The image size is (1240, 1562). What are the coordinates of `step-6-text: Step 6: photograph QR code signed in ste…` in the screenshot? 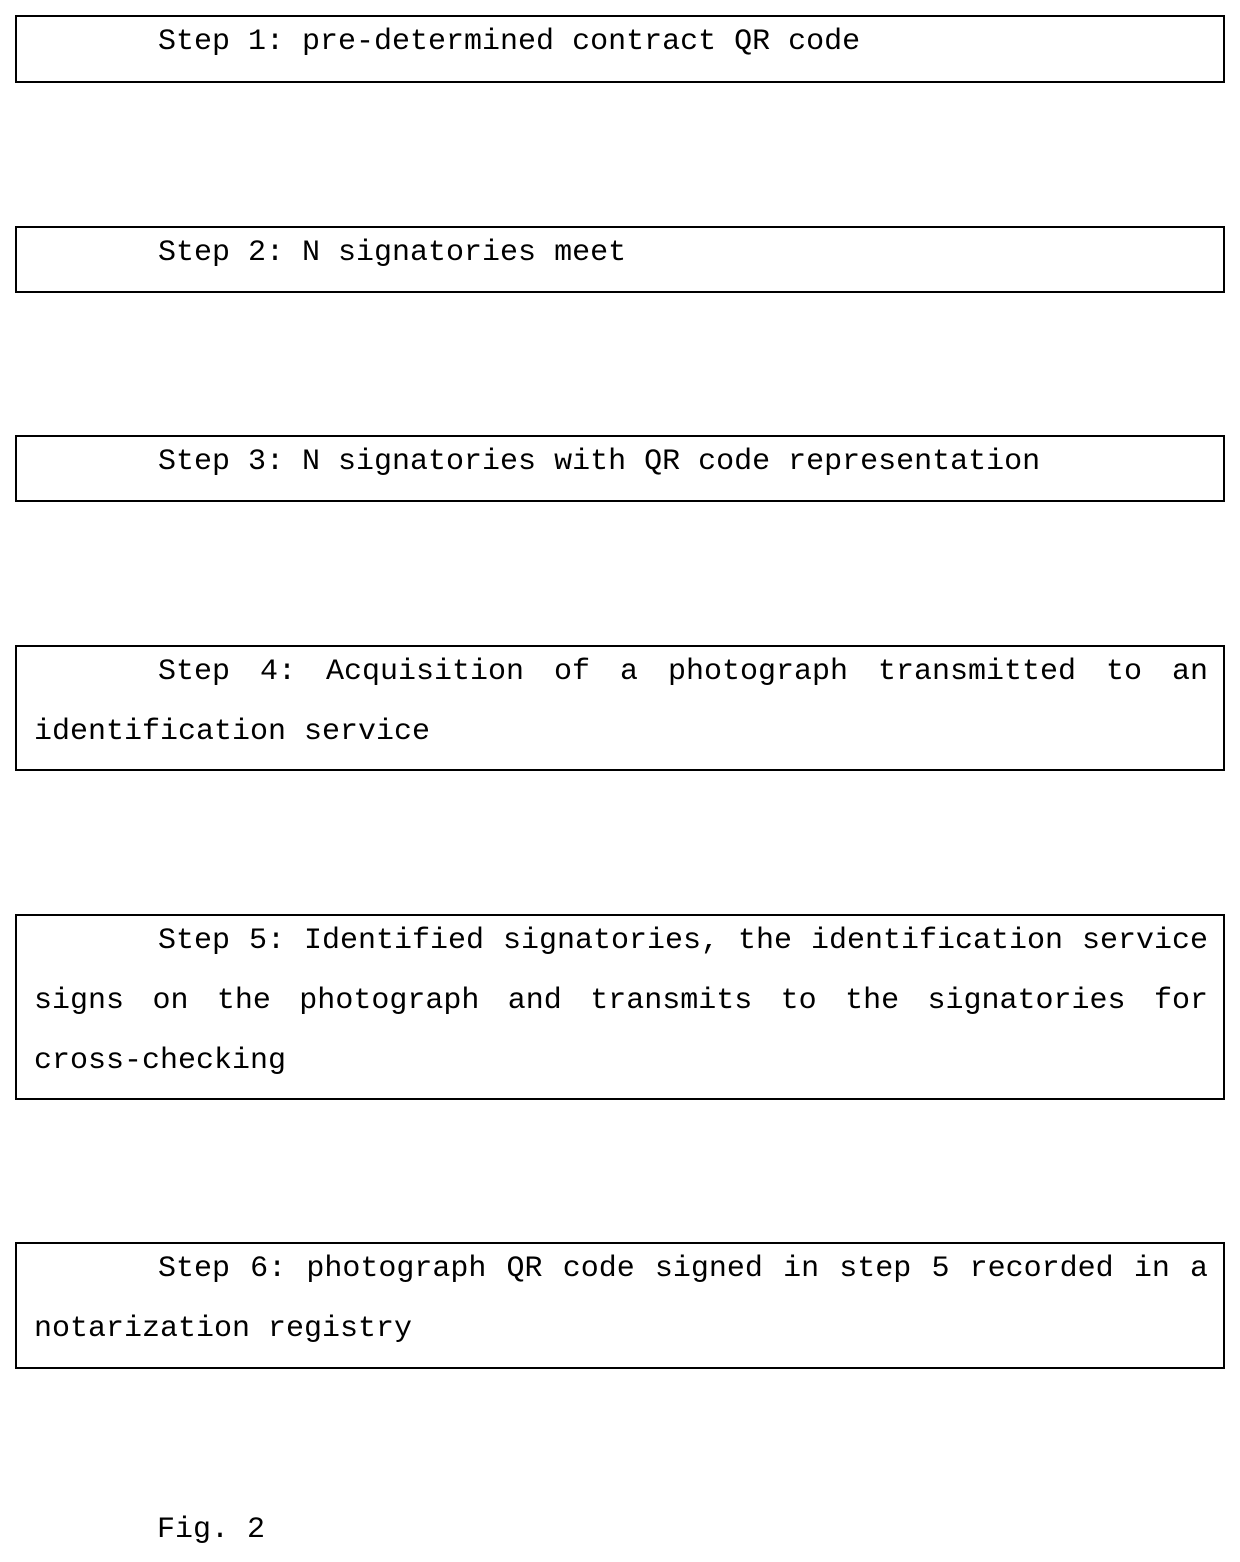 It's located at (621, 1299).